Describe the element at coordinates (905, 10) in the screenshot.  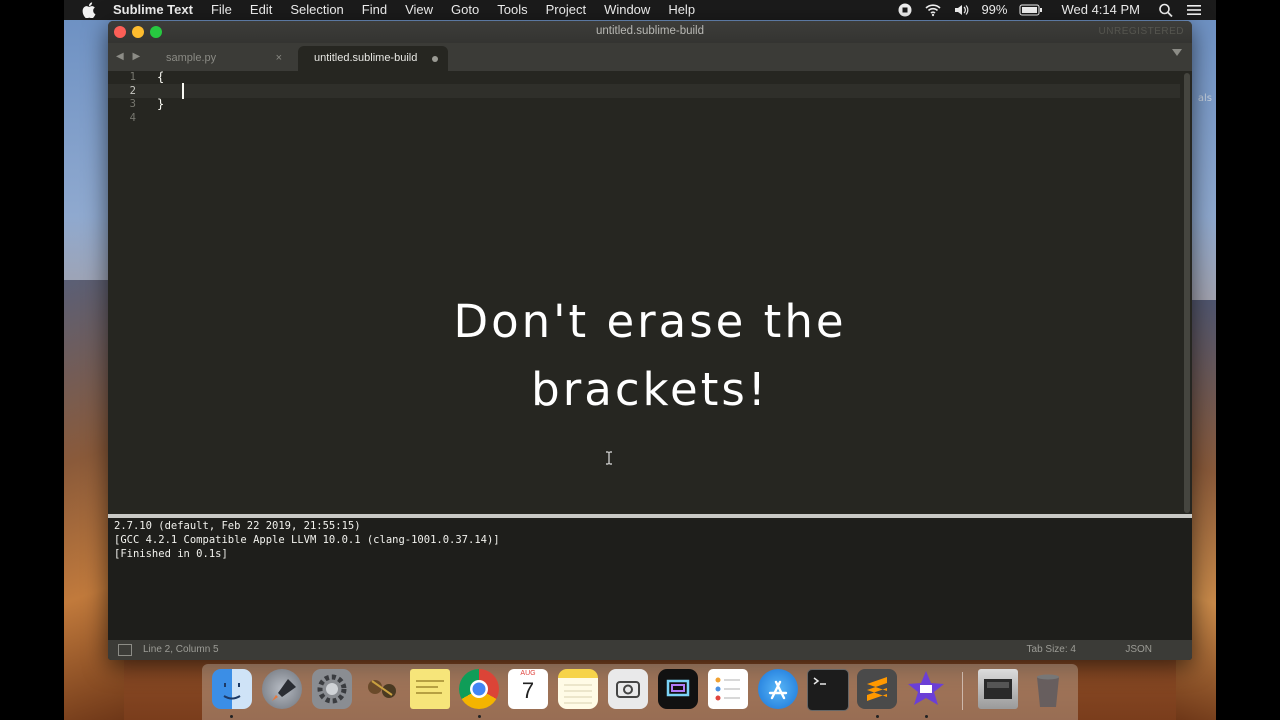
I see `screen-record-icon` at that location.